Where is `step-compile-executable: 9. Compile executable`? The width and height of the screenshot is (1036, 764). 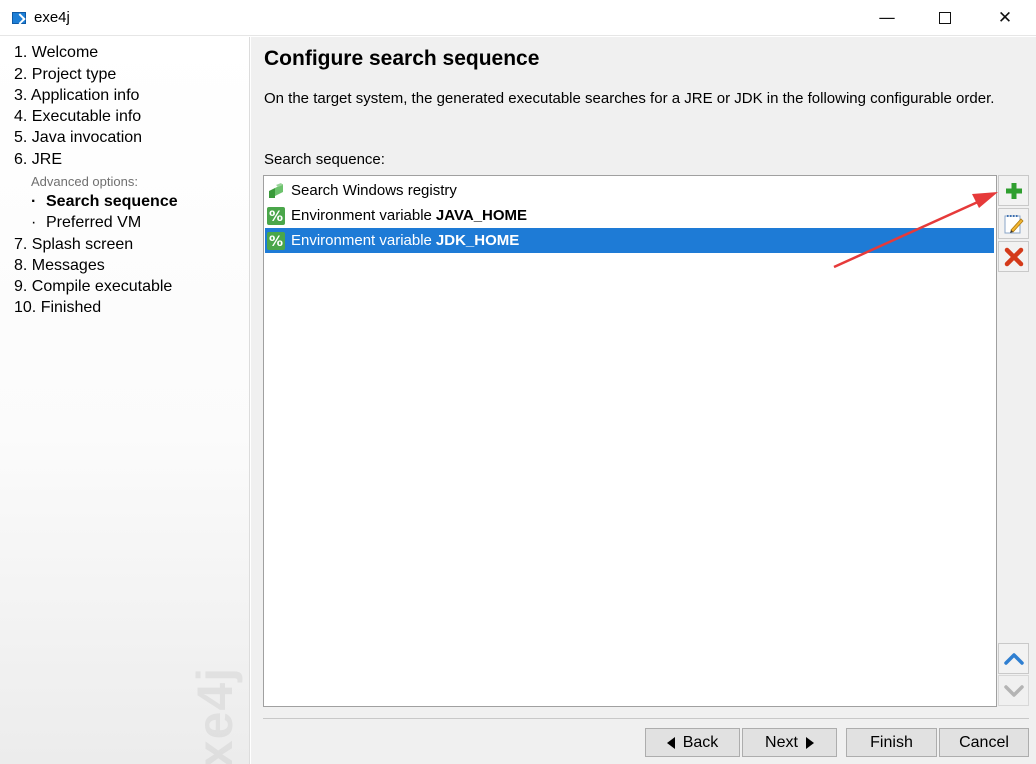
step-compile-executable: 9. Compile executable is located at coordinates (93, 287).